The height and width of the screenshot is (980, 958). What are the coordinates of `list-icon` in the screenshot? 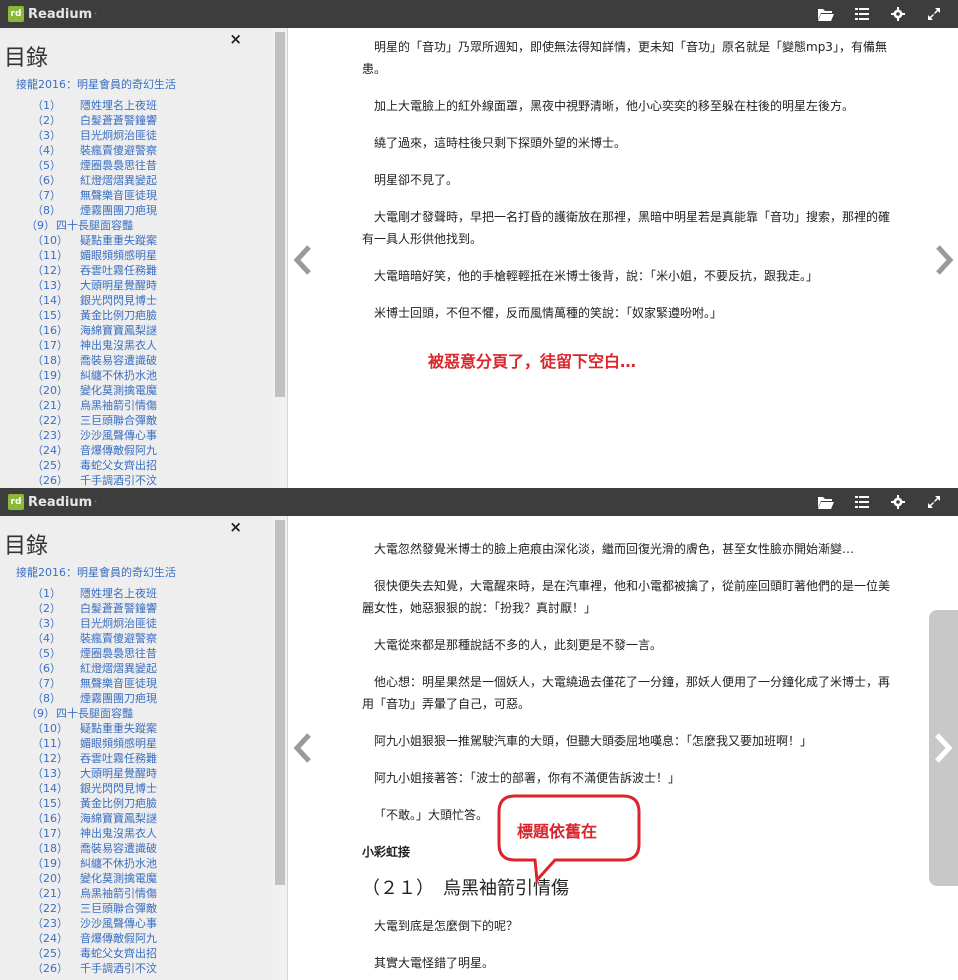 It's located at (862, 502).